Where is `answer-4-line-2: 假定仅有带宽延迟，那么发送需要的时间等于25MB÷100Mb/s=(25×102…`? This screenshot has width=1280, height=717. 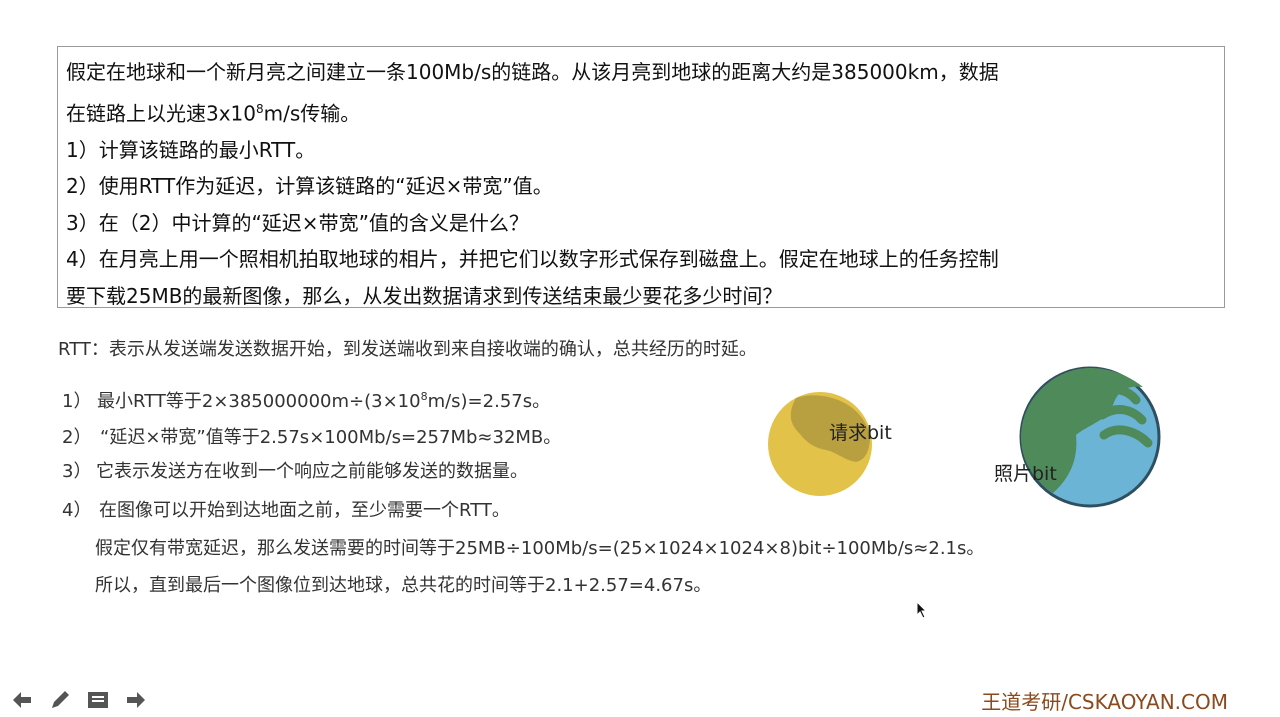
answer-4-line-2: 假定仅有带宽延迟，那么发送需要的时间等于25MB÷100Mb/s=(25×102… is located at coordinates (540, 548).